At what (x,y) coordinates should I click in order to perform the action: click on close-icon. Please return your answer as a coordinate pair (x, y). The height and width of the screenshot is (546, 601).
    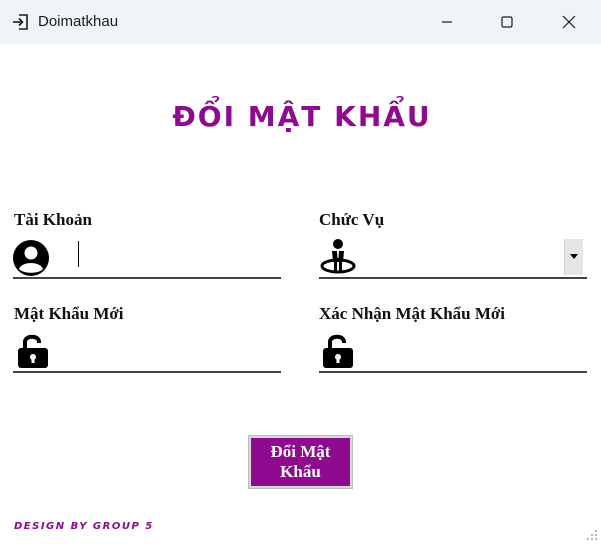
    Looking at the image, I should click on (569, 22).